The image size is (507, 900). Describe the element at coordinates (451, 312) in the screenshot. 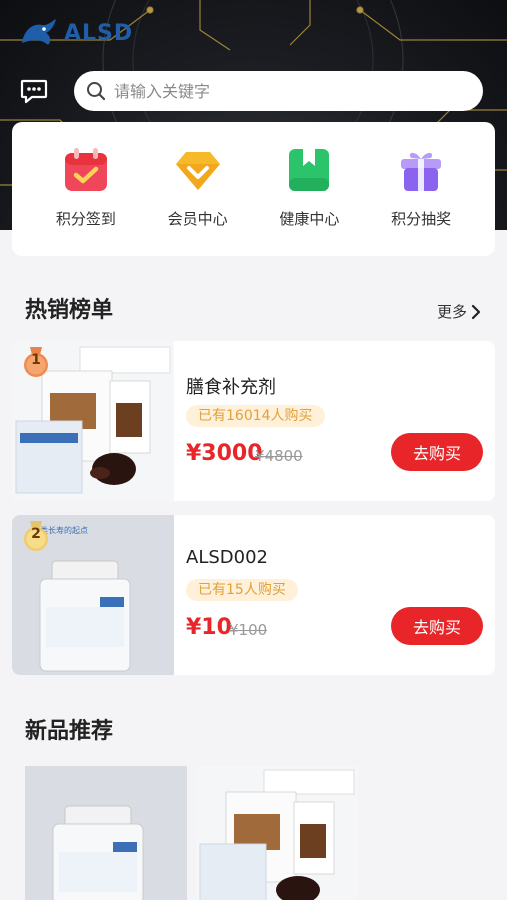

I see `more-label: 更多` at that location.